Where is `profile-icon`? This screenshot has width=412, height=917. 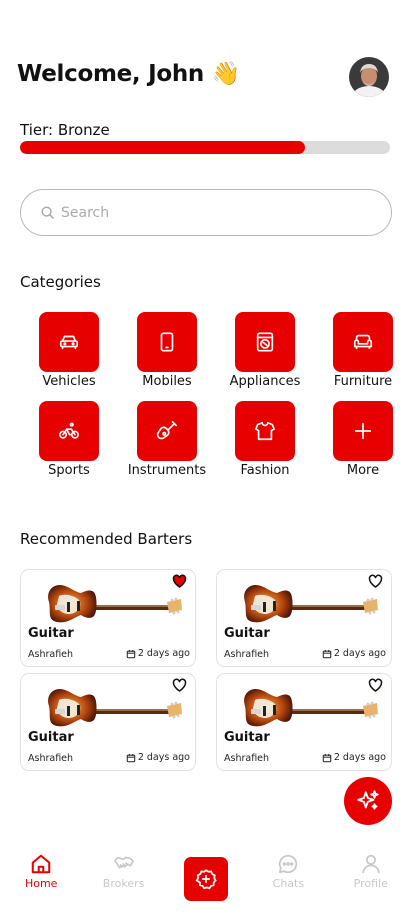 profile-icon is located at coordinates (371, 864).